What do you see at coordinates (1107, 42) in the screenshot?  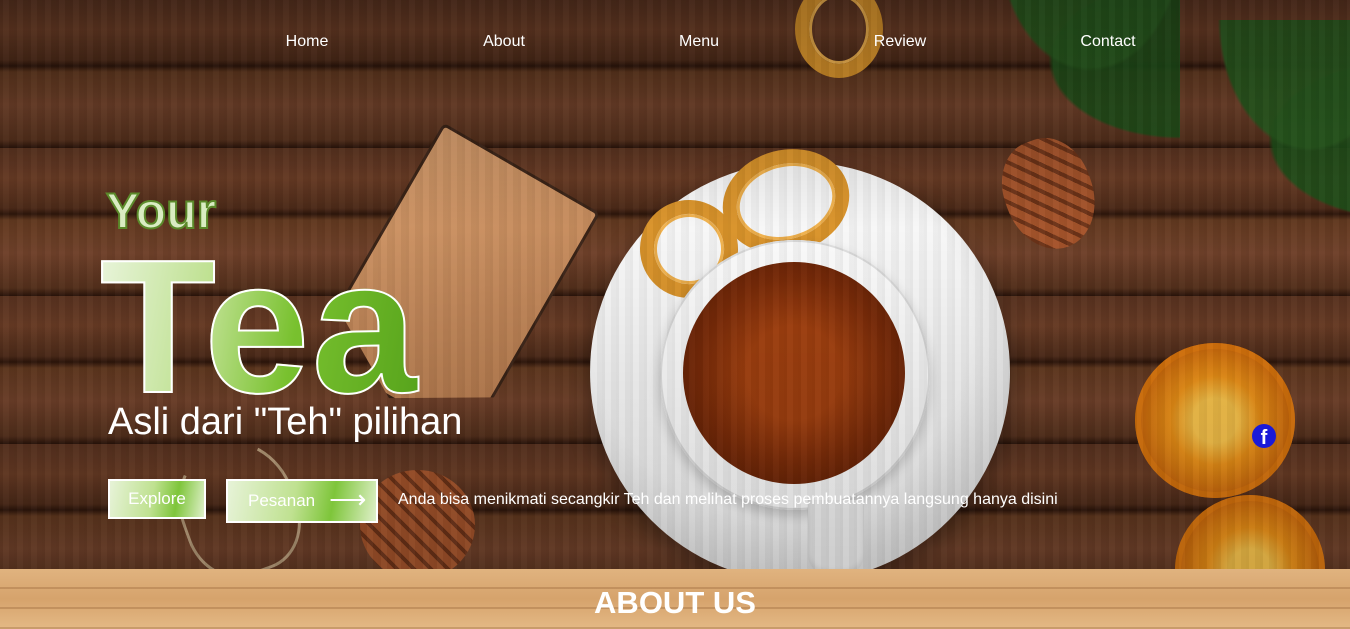 I see `nav-link-contact: Contact` at bounding box center [1107, 42].